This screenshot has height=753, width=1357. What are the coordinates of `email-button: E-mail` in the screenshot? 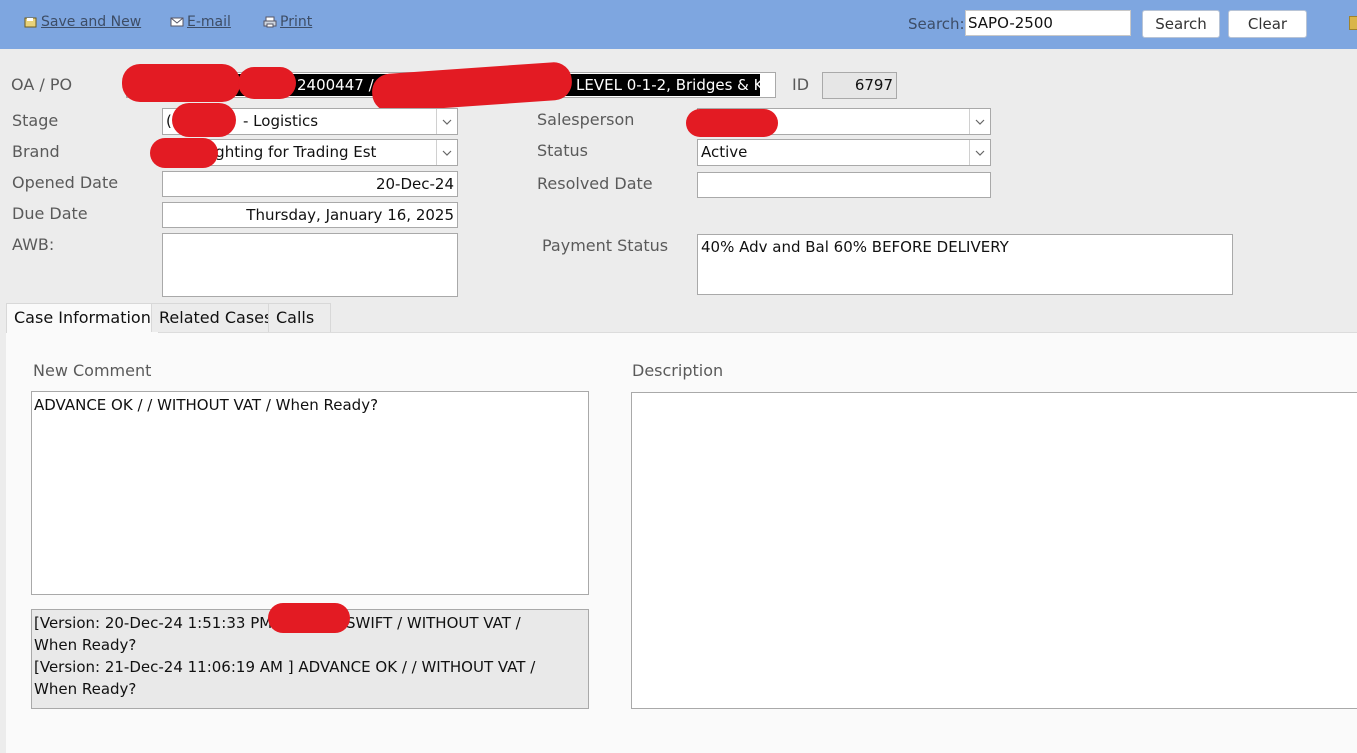 It's located at (200, 22).